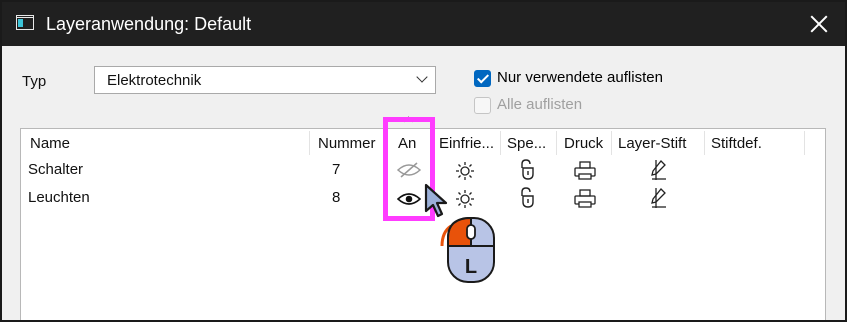 Image resolution: width=847 pixels, height=322 pixels. Describe the element at coordinates (25, 22) in the screenshot. I see `layer-app-icon` at that location.